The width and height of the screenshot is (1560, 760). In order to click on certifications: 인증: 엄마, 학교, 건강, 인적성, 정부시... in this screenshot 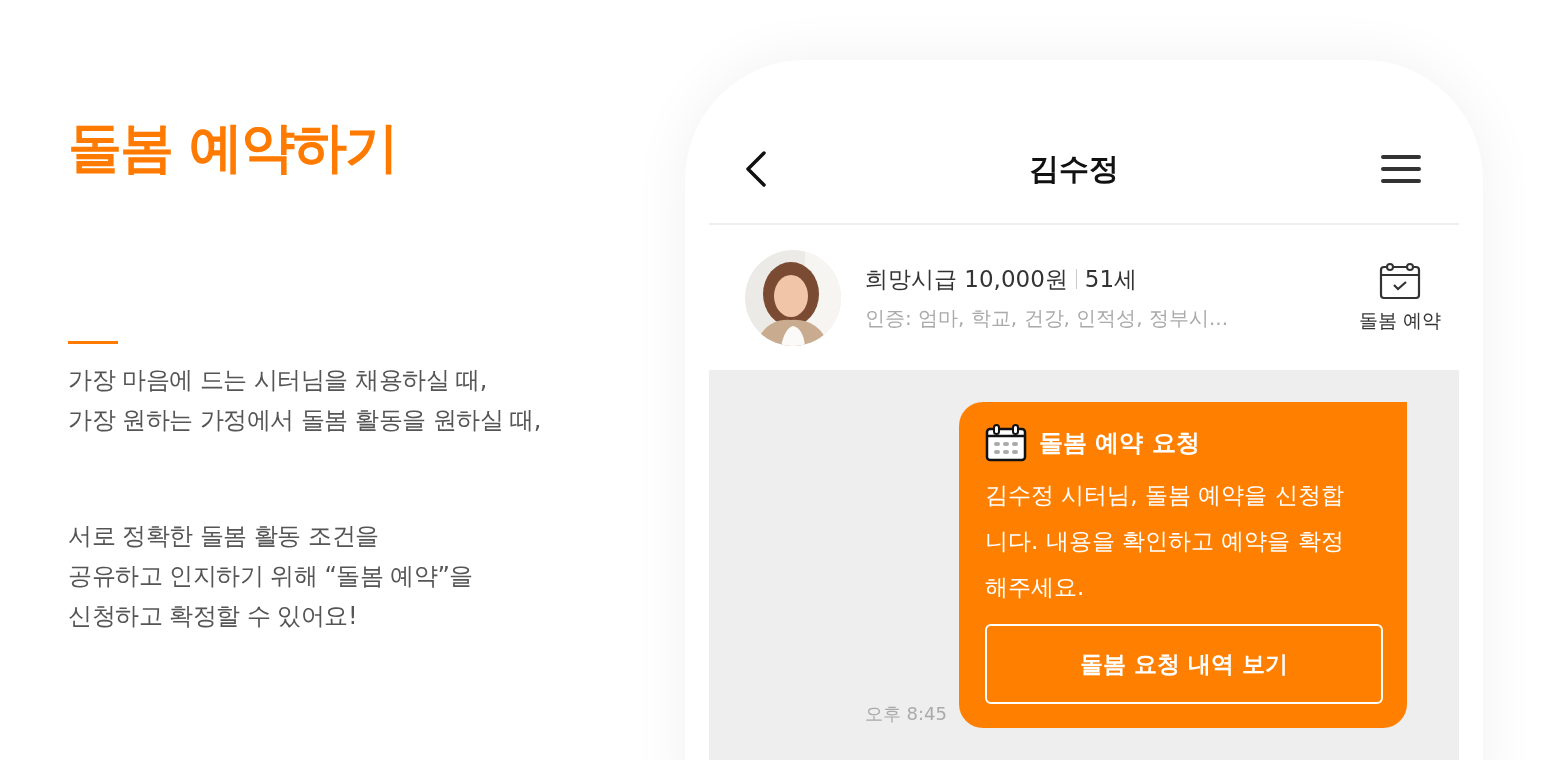, I will do `click(1047, 318)`.